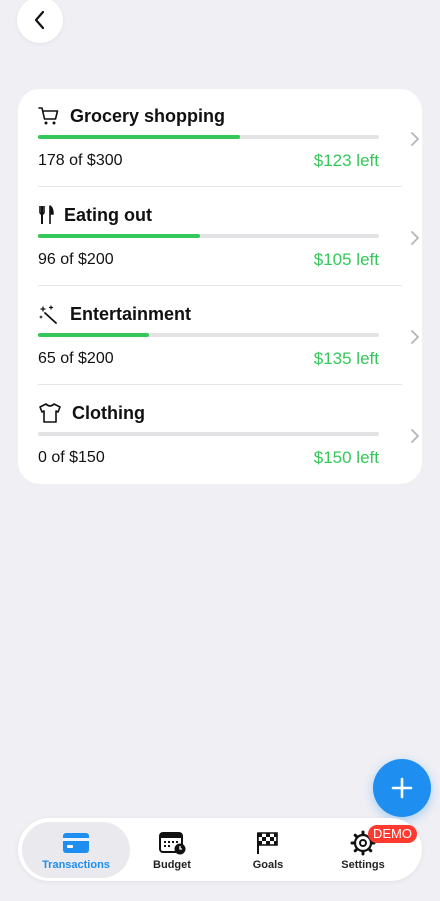 This screenshot has height=901, width=440. I want to click on demo-badge: DEMO, so click(392, 834).